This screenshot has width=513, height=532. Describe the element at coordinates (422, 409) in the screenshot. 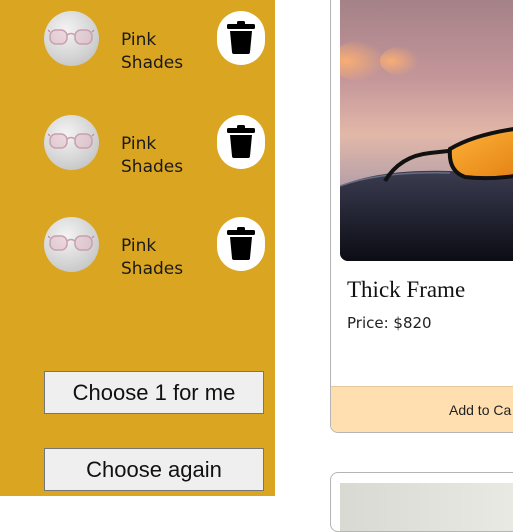

I see `add-to-cart-button: Add to Ca` at that location.